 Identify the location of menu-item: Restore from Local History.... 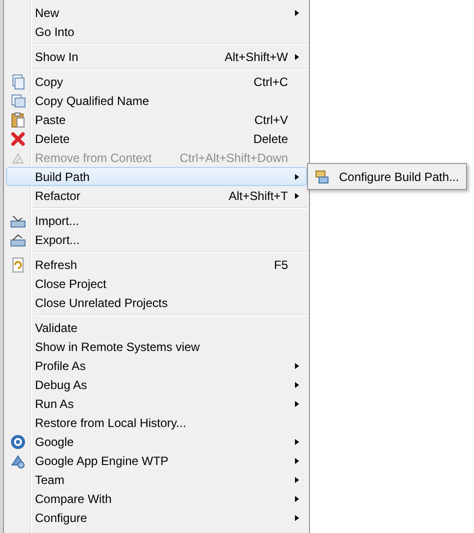
(156, 422).